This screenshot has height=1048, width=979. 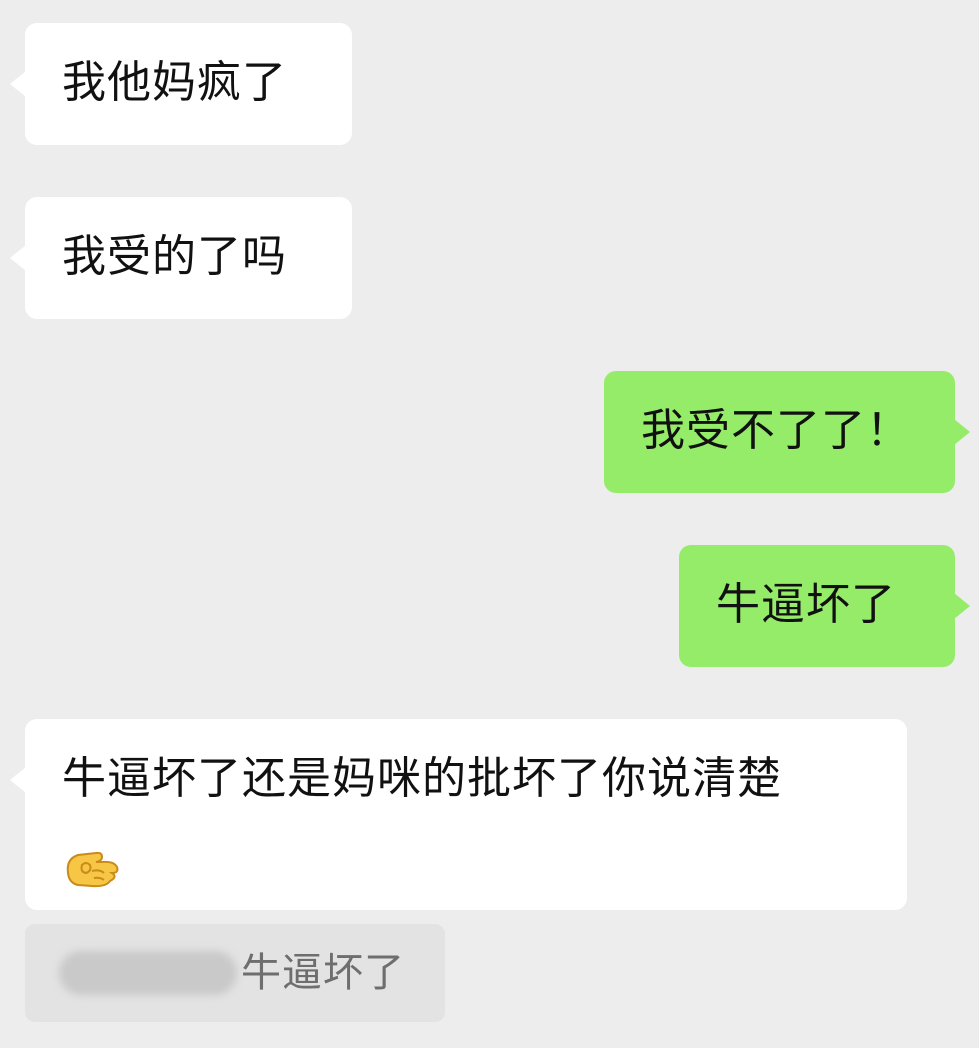 I want to click on incoming-message-bubble: 我他妈疯了, so click(x=181, y=84).